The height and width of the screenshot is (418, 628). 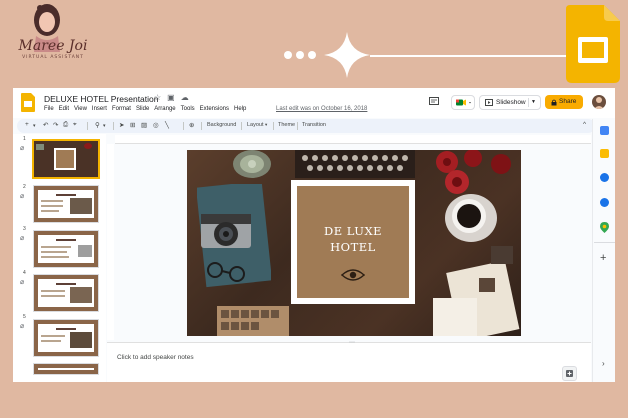 What do you see at coordinates (24, 317) in the screenshot?
I see `slide-number: 5` at bounding box center [24, 317].